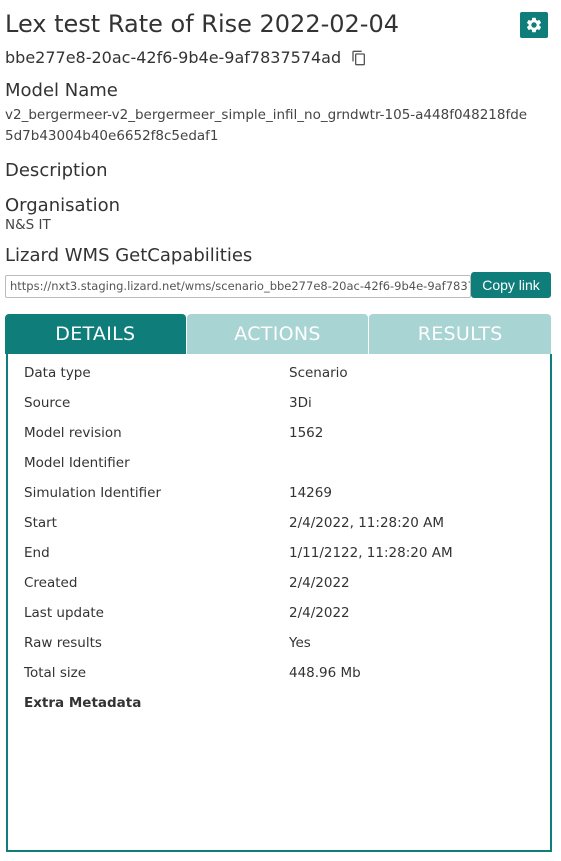  What do you see at coordinates (310, 493) in the screenshot?
I see `detail-value: 14269` at bounding box center [310, 493].